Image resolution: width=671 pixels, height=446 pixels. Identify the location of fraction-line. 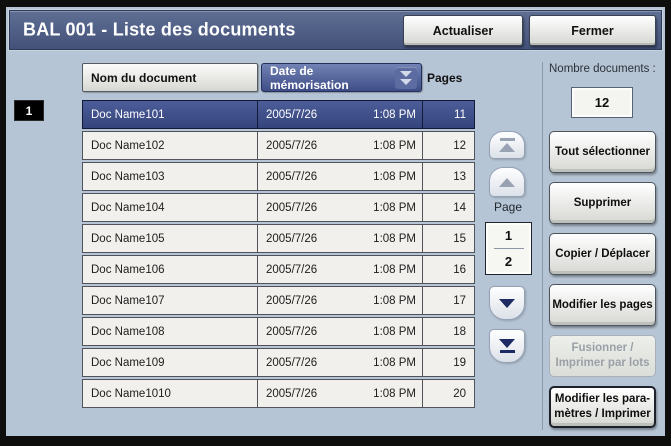
(508, 248).